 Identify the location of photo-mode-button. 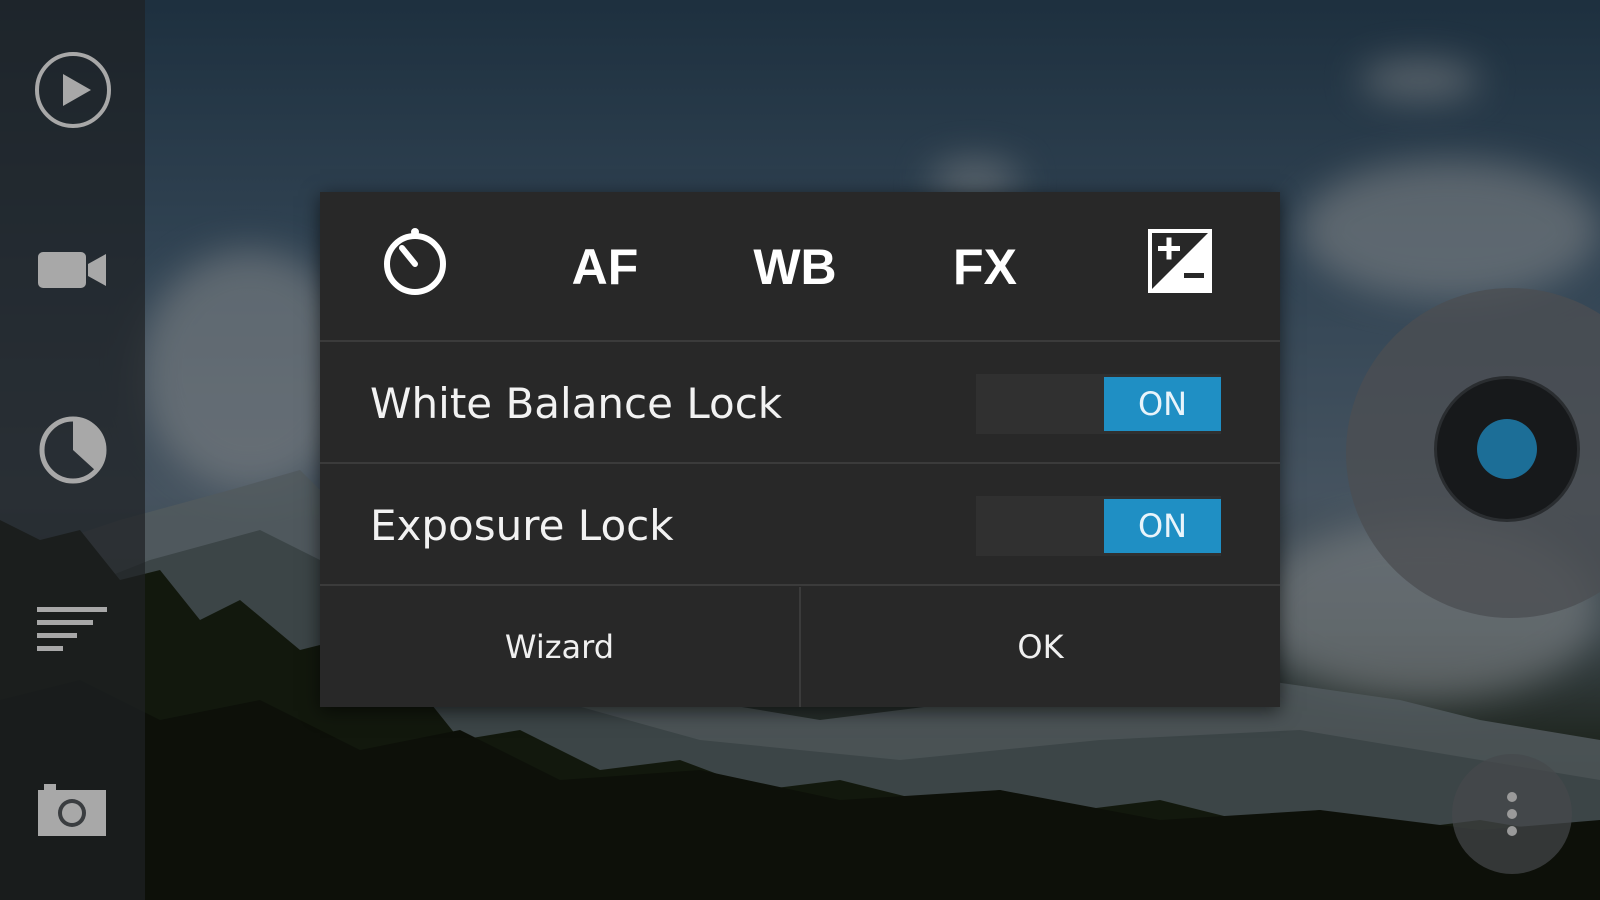
(72, 810).